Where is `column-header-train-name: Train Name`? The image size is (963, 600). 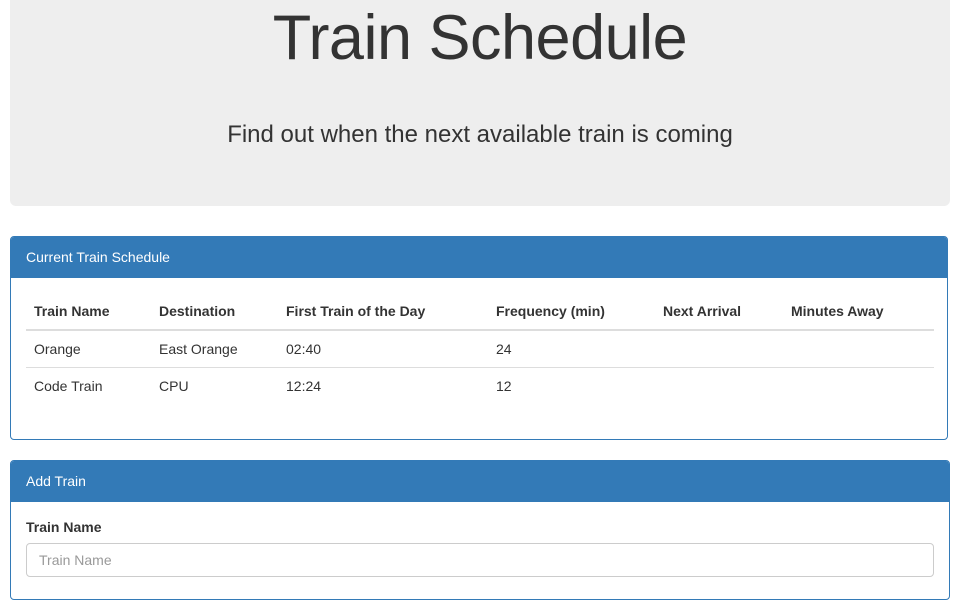
column-header-train-name: Train Name is located at coordinates (88, 312).